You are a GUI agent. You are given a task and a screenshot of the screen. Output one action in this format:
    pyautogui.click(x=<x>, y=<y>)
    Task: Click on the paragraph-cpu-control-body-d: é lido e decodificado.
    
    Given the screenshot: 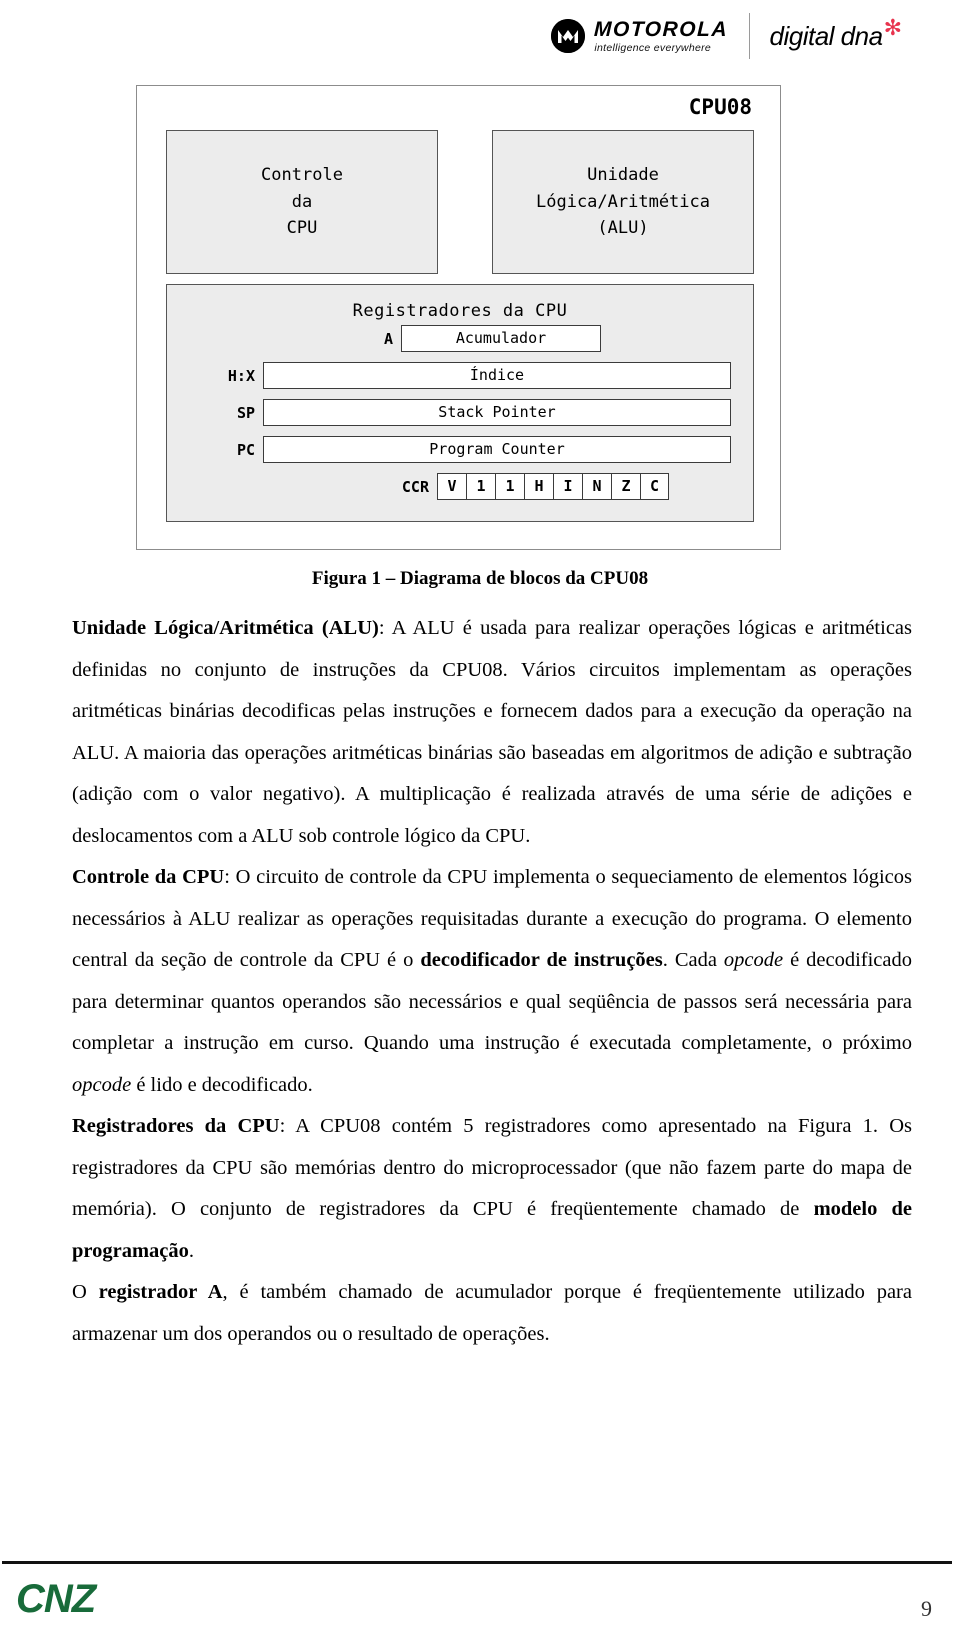 What is the action you would take?
    pyautogui.click(x=222, y=1084)
    